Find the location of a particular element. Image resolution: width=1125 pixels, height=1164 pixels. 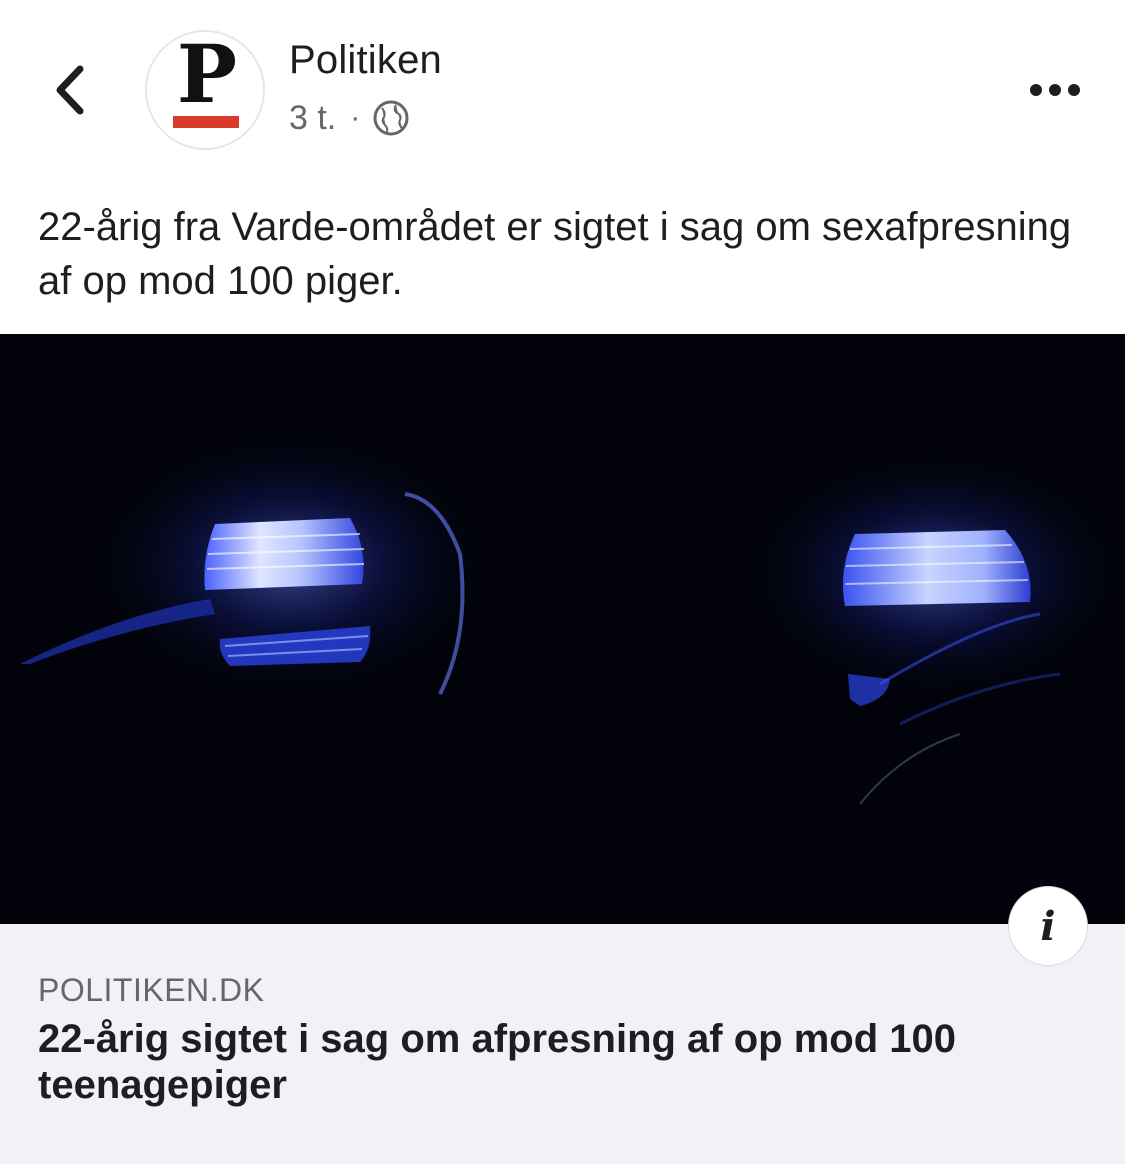

post-time: 3 t. is located at coordinates (312, 118).